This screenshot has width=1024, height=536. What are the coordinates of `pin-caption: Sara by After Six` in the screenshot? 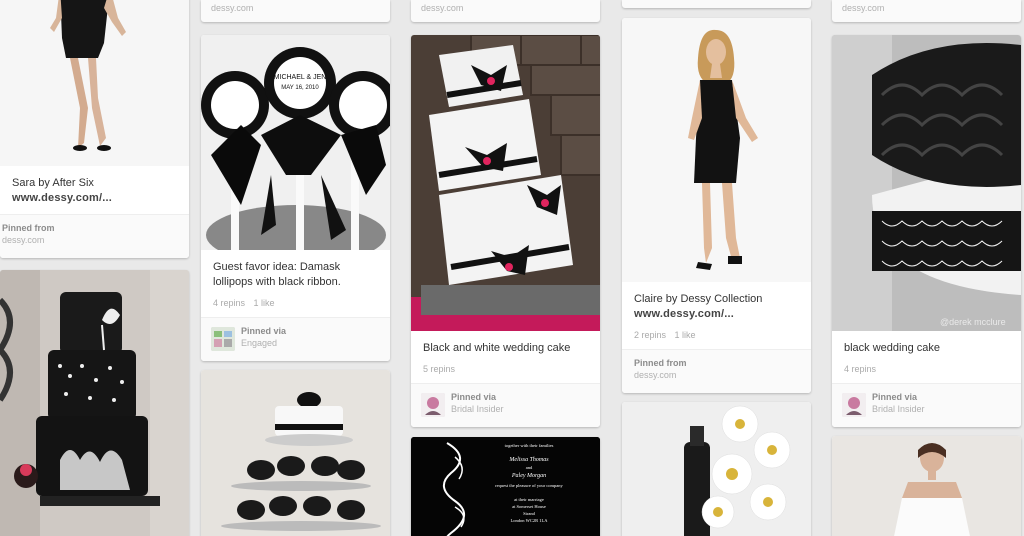 It's located at (53, 183).